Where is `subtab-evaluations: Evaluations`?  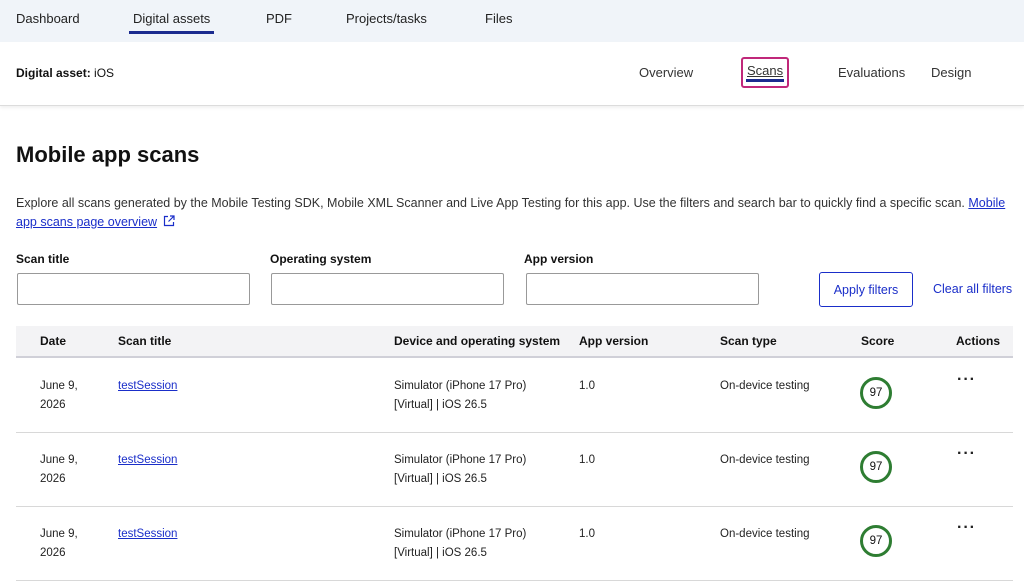 subtab-evaluations: Evaluations is located at coordinates (871, 72).